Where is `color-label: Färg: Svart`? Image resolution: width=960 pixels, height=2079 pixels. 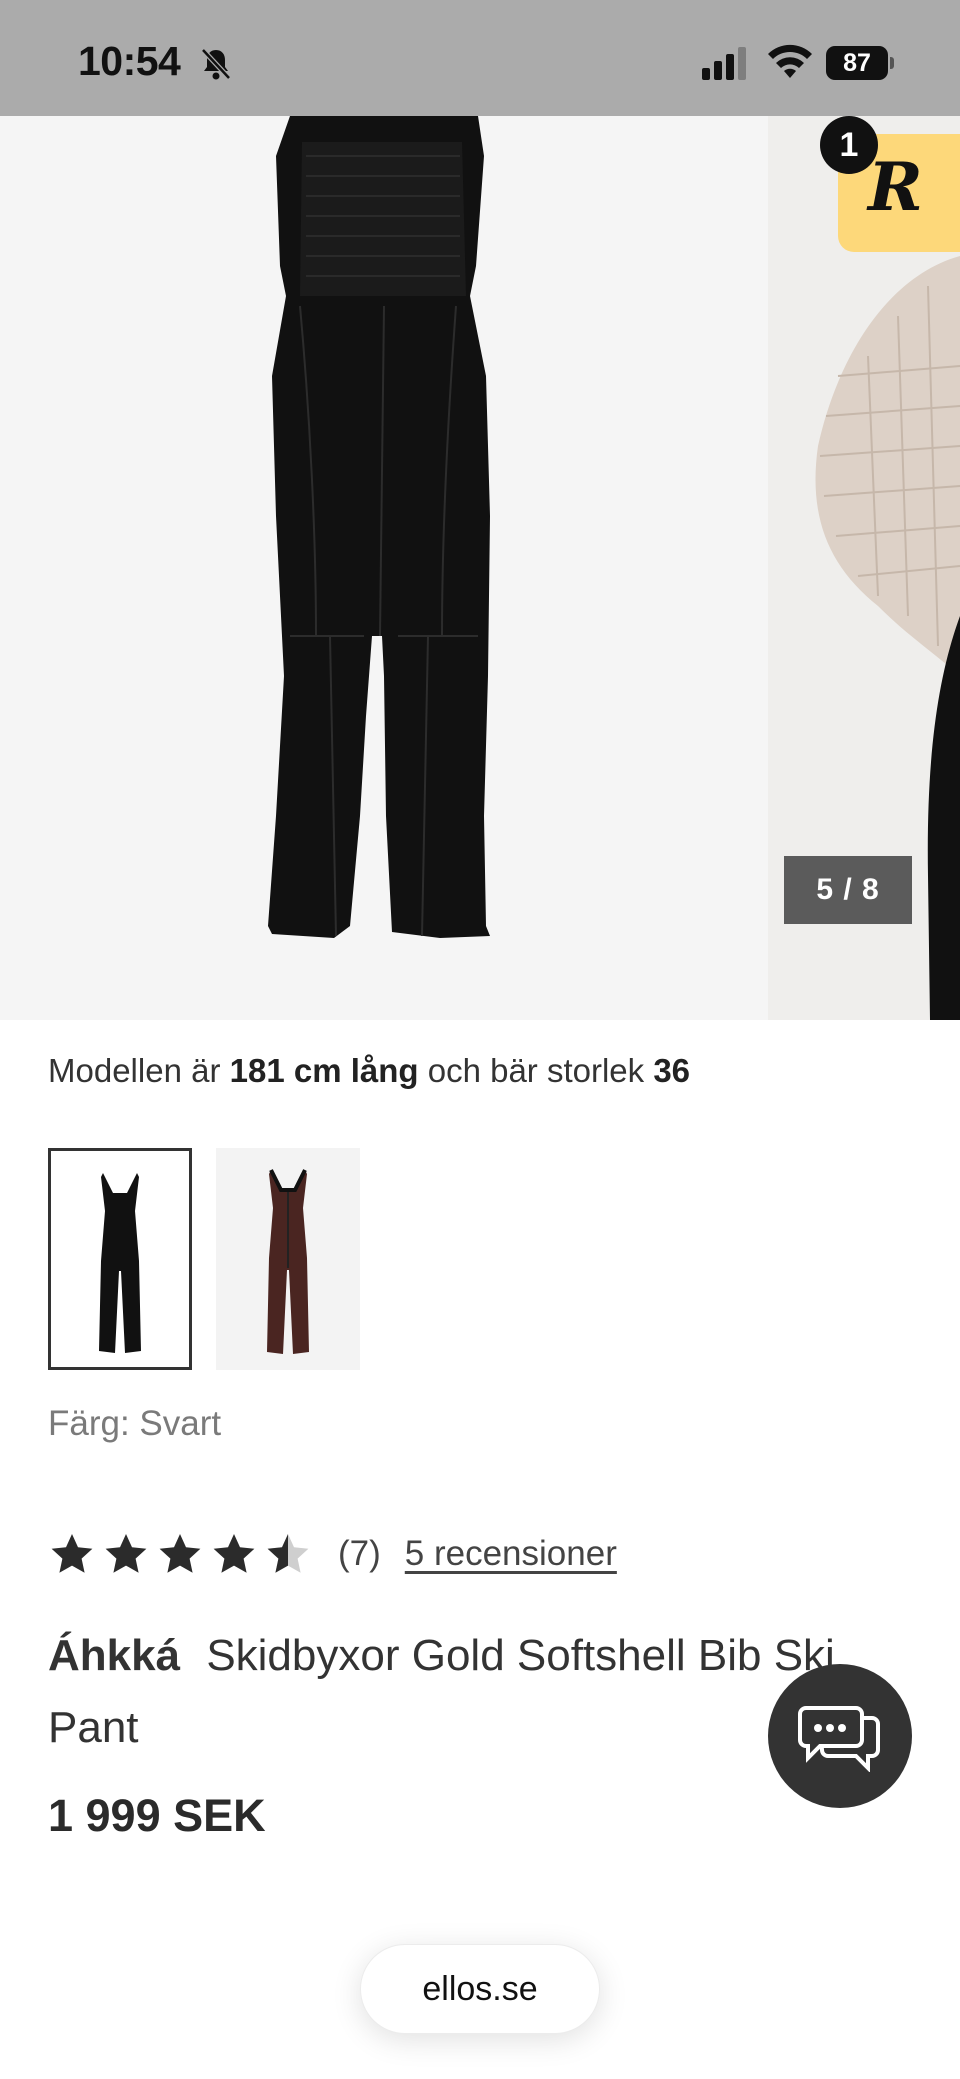
color-label: Färg: Svart is located at coordinates (135, 1423).